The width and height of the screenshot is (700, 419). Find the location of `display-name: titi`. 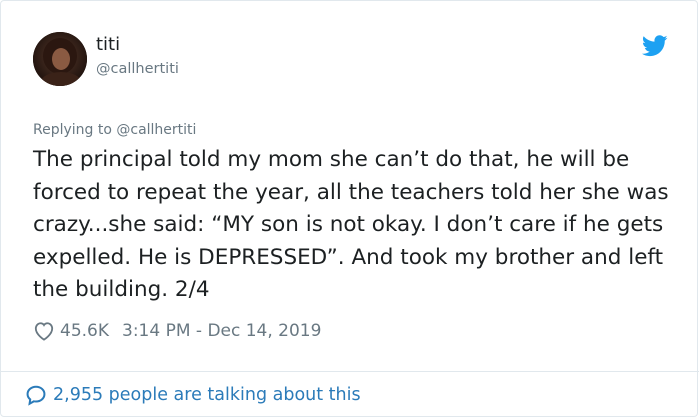

display-name: titi is located at coordinates (108, 45).